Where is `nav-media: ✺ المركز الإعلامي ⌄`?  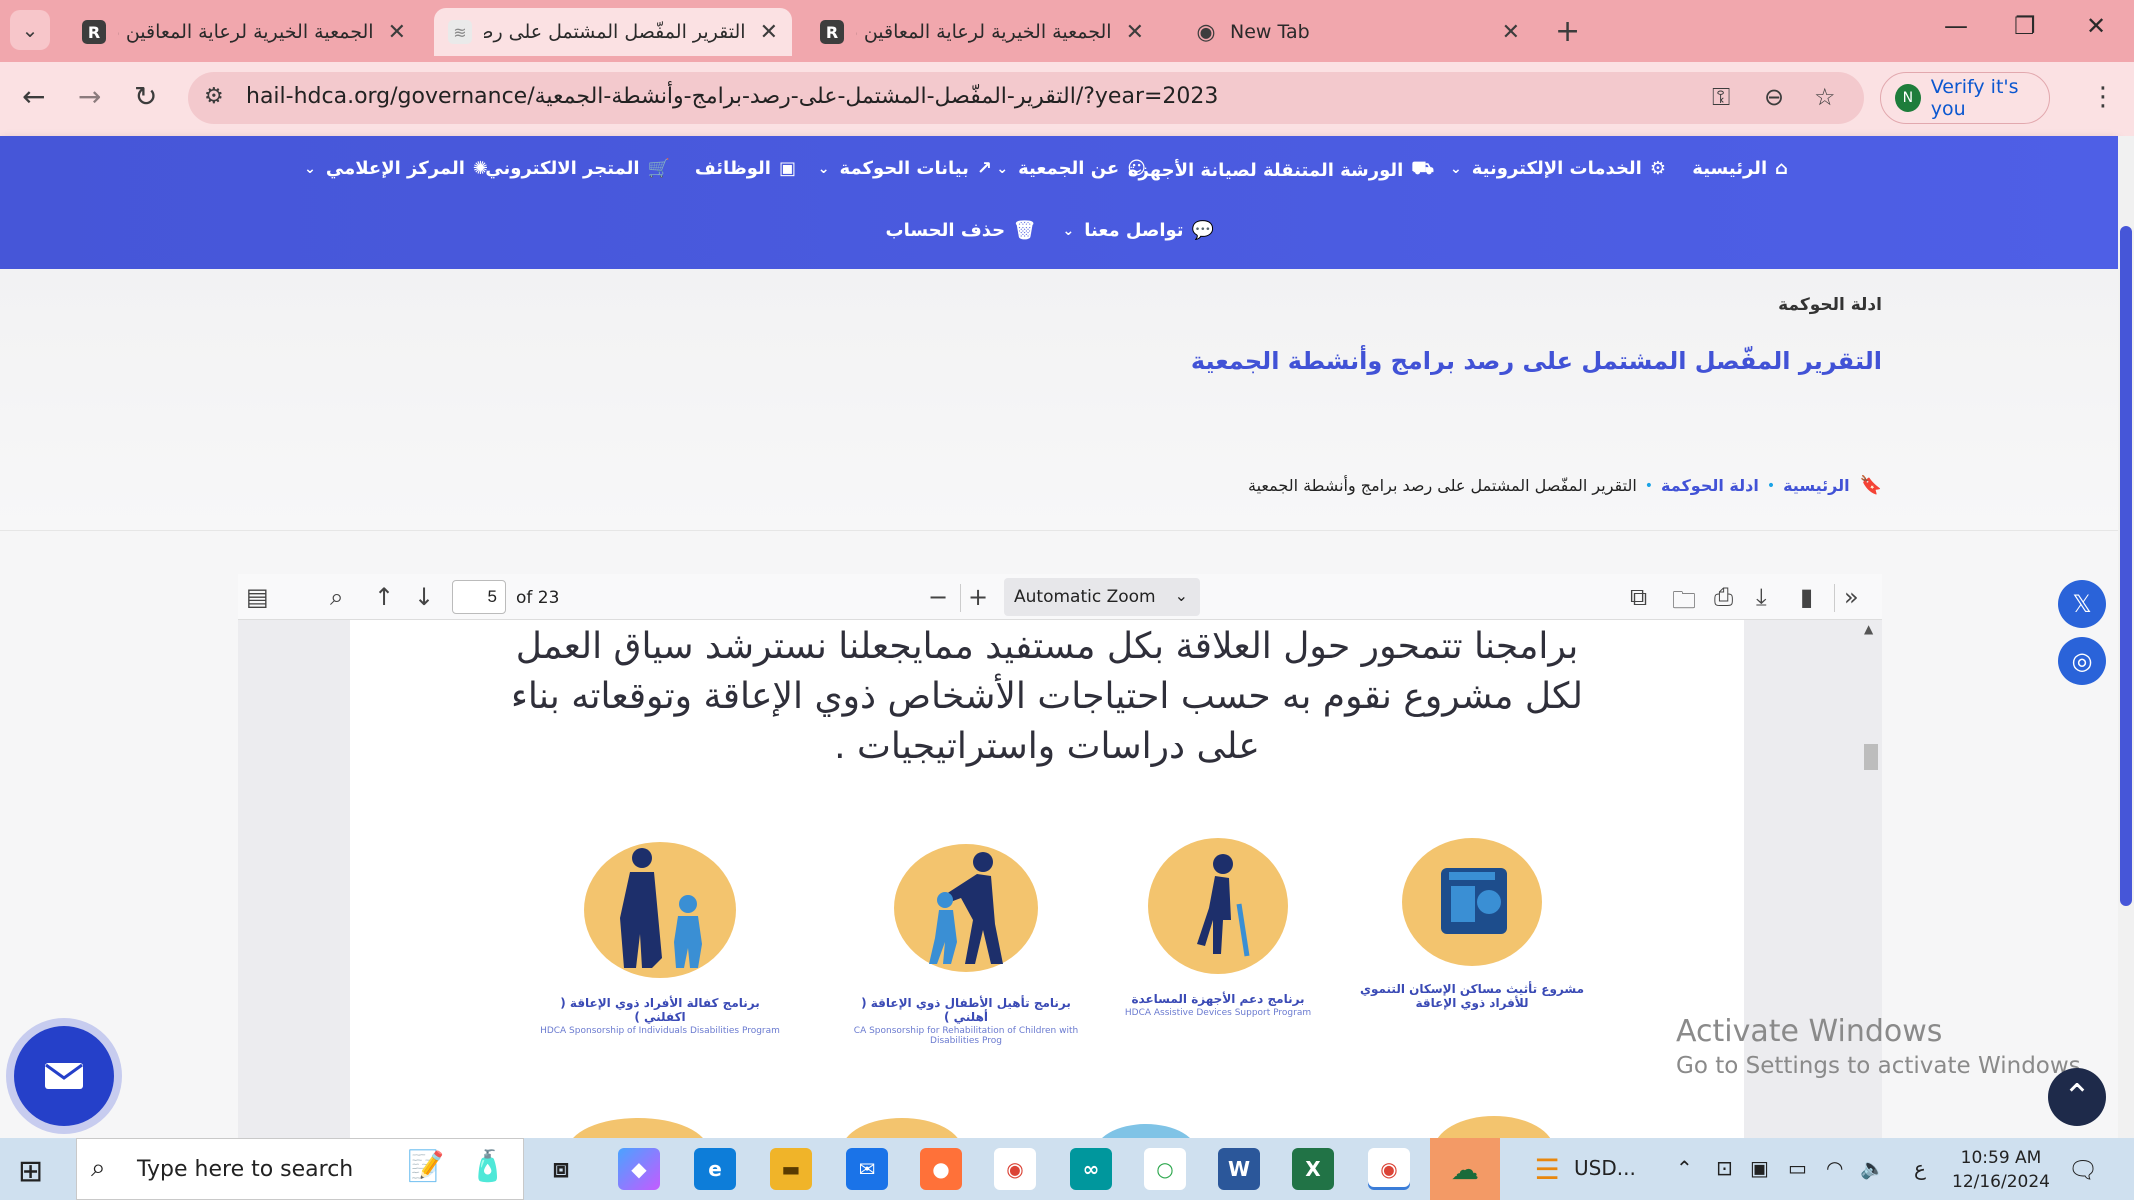 nav-media: ✺ المركز الإعلامي ⌄ is located at coordinates (396, 168).